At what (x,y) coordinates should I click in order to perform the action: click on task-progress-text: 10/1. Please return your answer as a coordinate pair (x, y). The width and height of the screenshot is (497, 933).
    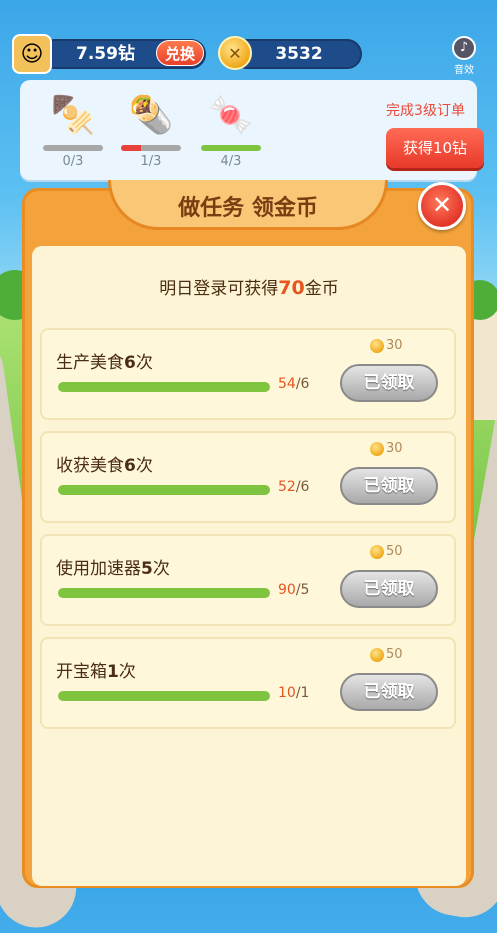
    Looking at the image, I should click on (298, 693).